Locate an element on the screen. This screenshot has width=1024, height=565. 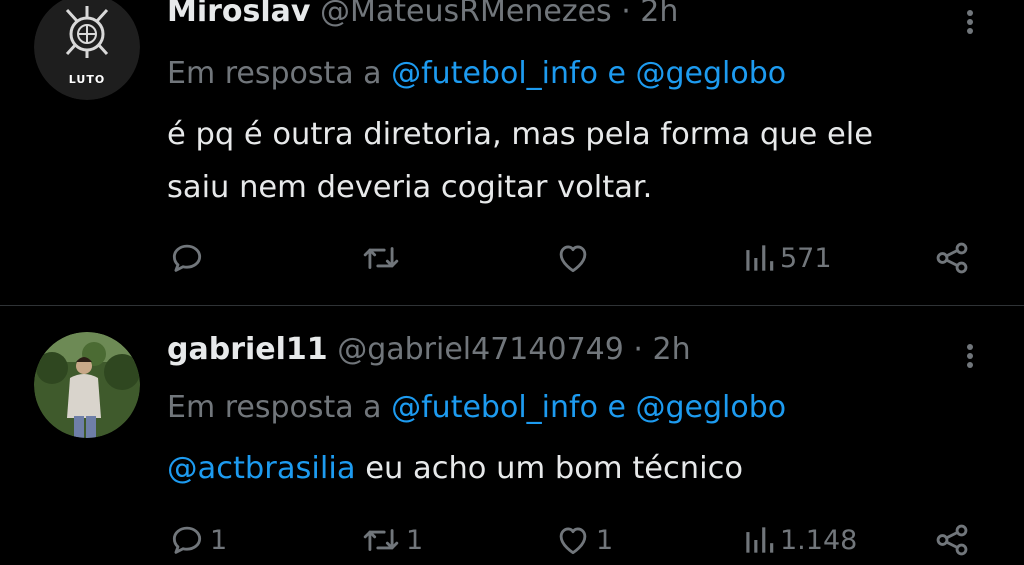
mention-link: @actbrasilia is located at coordinates (261, 468).